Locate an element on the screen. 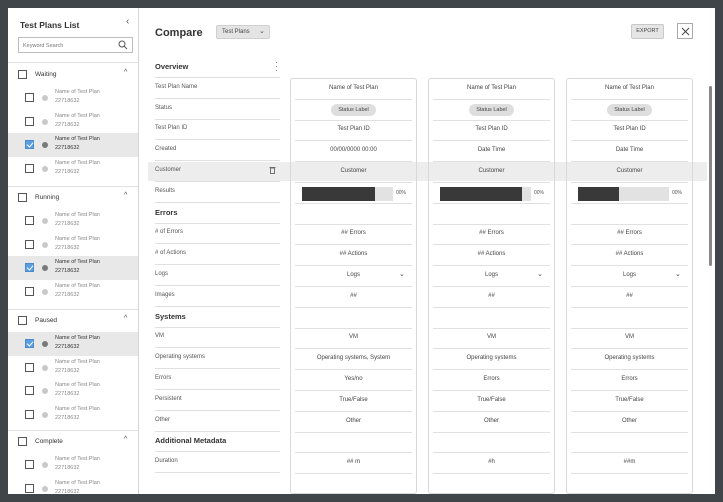  chevron-left-icon: ‹ is located at coordinates (127, 21).